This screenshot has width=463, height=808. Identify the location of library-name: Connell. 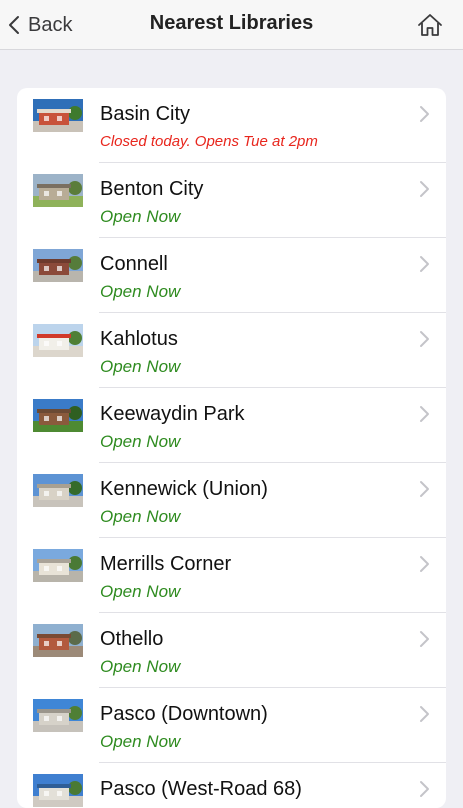
(134, 264).